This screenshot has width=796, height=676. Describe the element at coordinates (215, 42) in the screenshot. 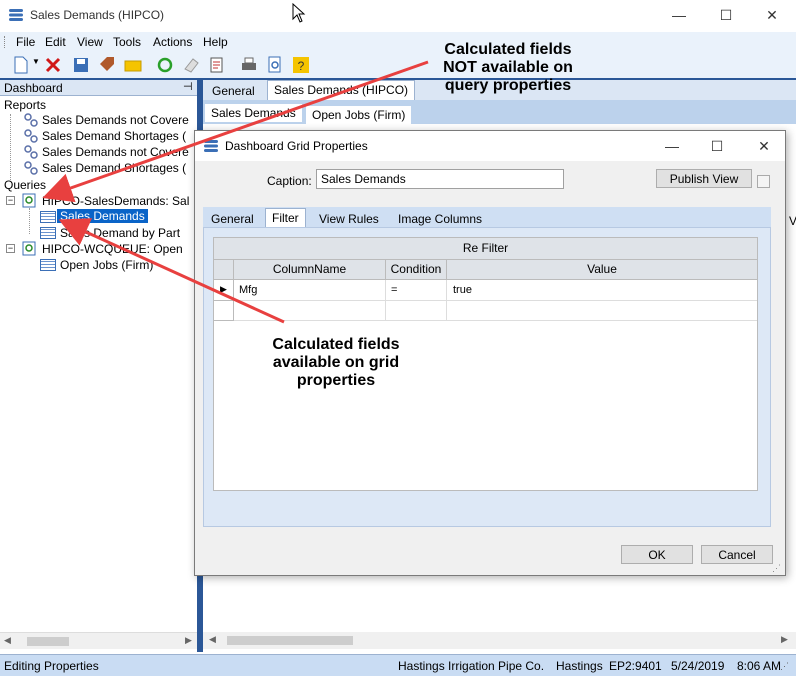

I see `menu-help: Help` at that location.